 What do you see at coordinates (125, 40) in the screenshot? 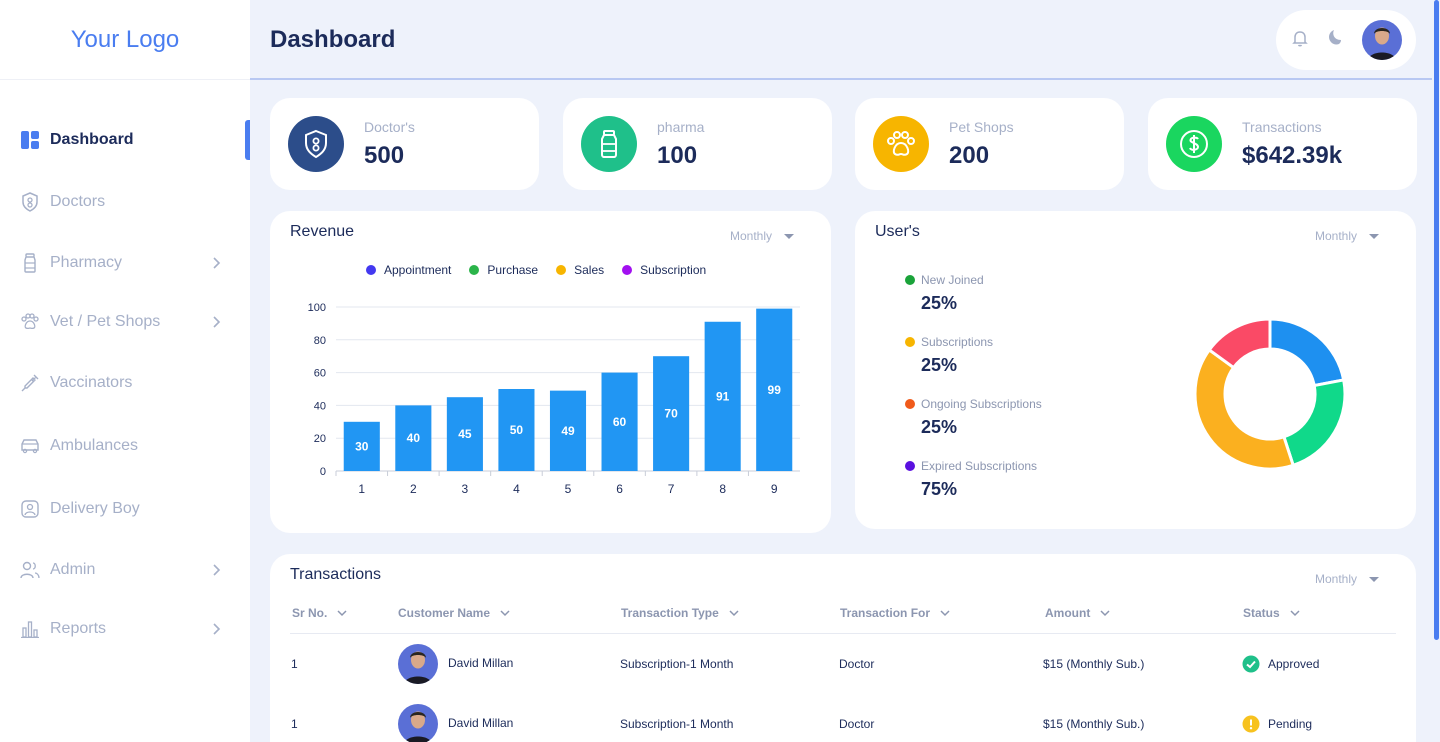
I see `logo: Your Logo` at bounding box center [125, 40].